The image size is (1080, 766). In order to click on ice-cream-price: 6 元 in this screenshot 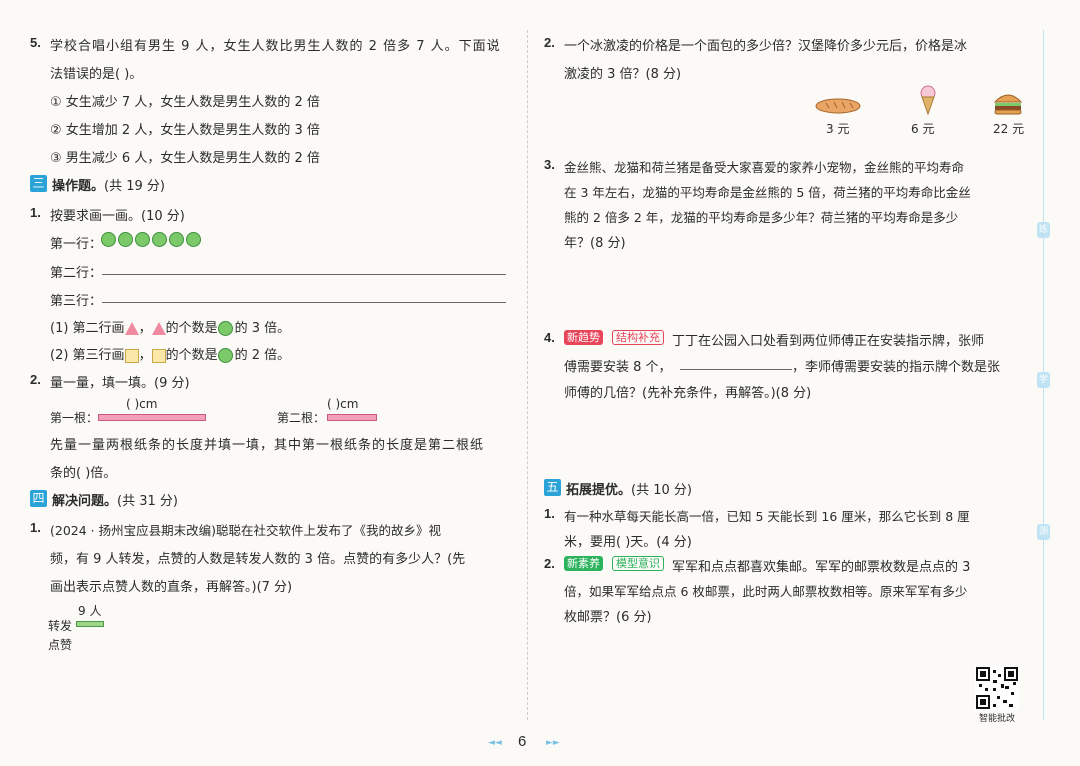, I will do `click(923, 129)`.